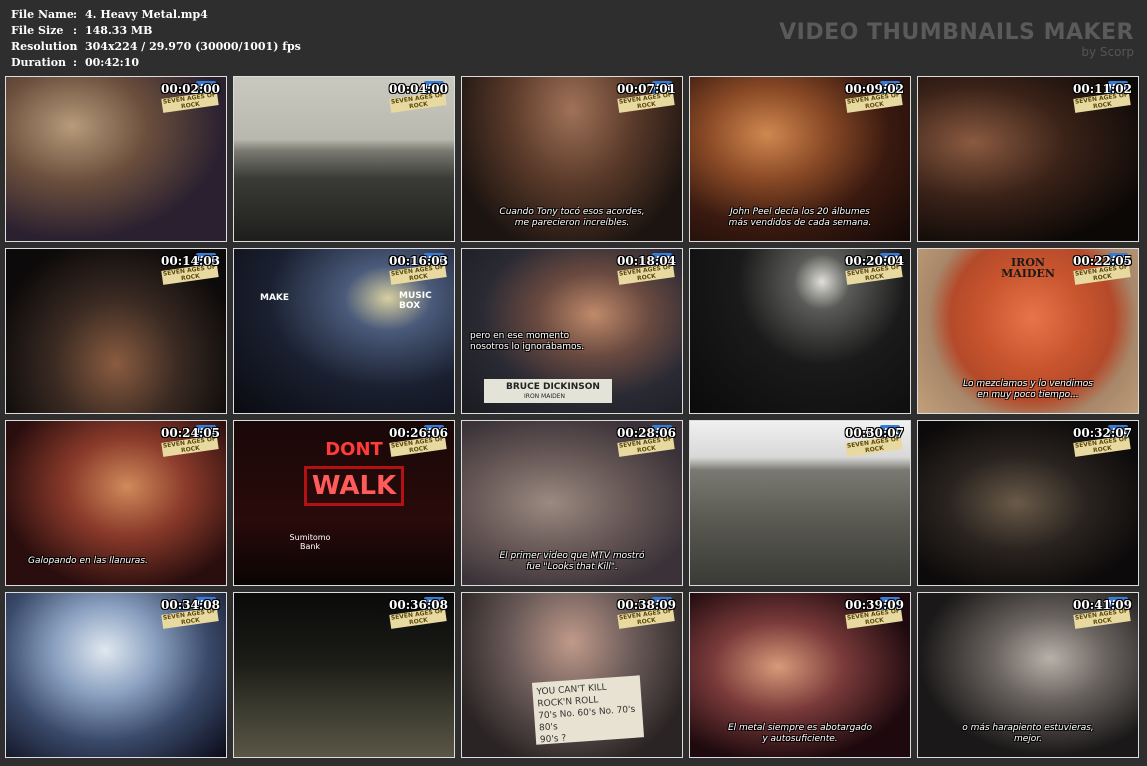 This screenshot has width=1147, height=766. Describe the element at coordinates (146, 14) in the screenshot. I see `file-name-value: 4. Heavy Metal.mp4` at that location.